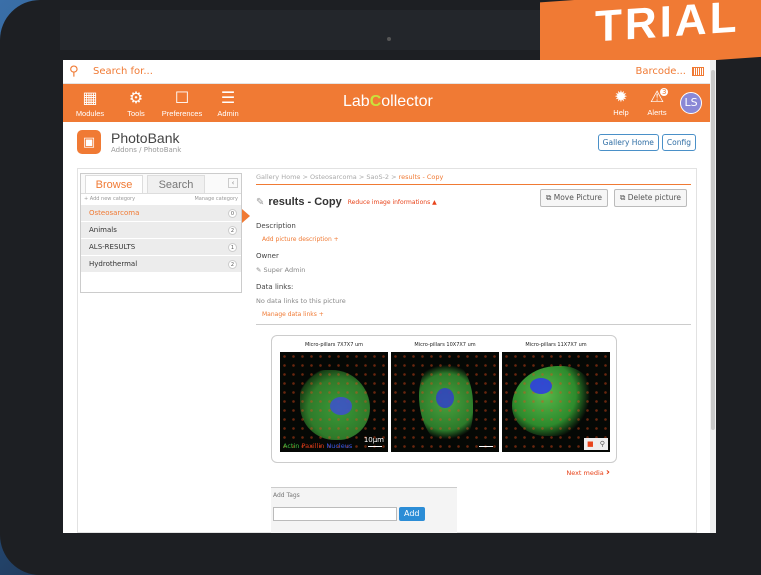 The width and height of the screenshot is (761, 575). I want to click on tab-search: Search, so click(176, 184).